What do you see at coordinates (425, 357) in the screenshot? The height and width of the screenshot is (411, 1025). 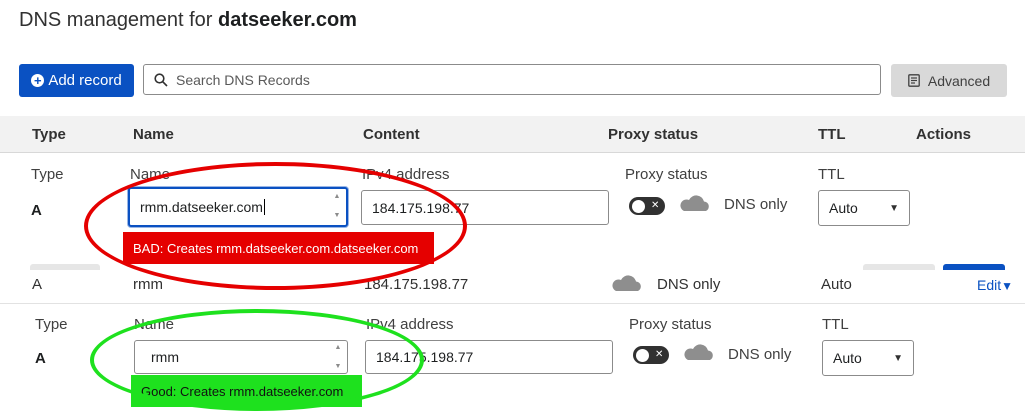 I see `good-content-value: 184.175.198.77` at bounding box center [425, 357].